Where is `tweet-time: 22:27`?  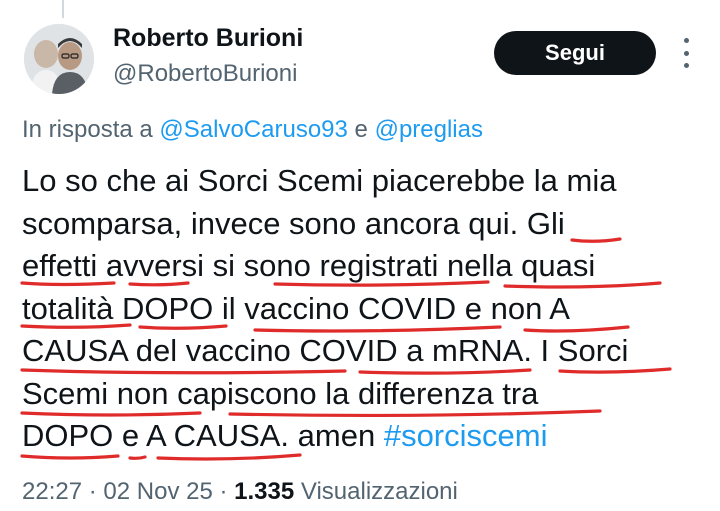 tweet-time: 22:27 is located at coordinates (52, 491).